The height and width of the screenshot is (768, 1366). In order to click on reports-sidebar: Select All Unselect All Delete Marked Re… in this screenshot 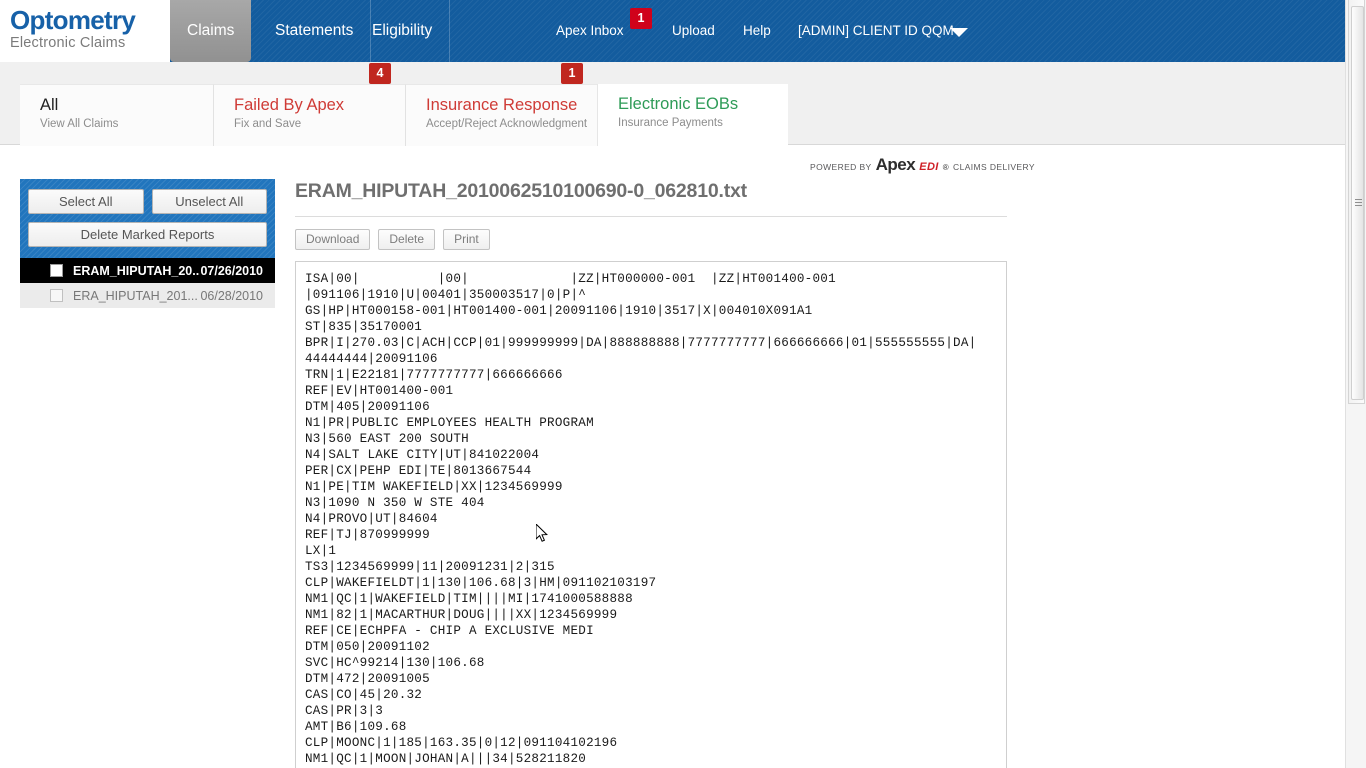, I will do `click(147, 243)`.